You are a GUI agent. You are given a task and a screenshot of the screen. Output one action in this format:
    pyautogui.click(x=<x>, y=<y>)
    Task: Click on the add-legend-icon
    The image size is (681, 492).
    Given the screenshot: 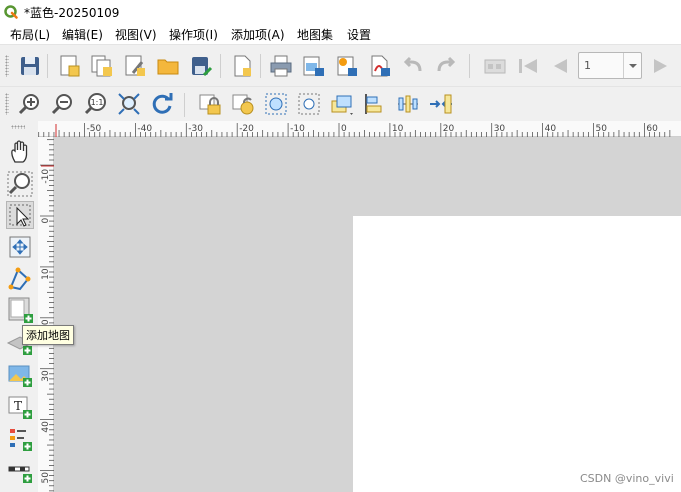 What is the action you would take?
    pyautogui.click(x=20, y=439)
    